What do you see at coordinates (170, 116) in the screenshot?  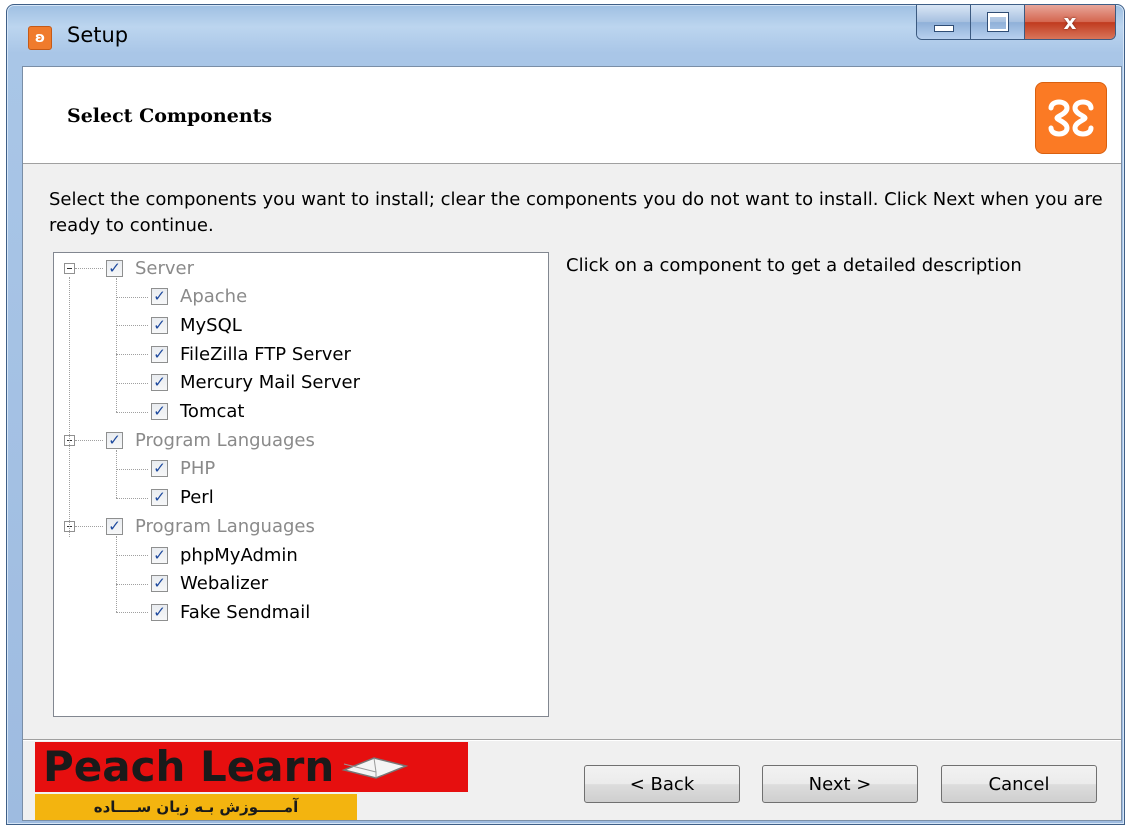 I see `page-title: Select Components` at bounding box center [170, 116].